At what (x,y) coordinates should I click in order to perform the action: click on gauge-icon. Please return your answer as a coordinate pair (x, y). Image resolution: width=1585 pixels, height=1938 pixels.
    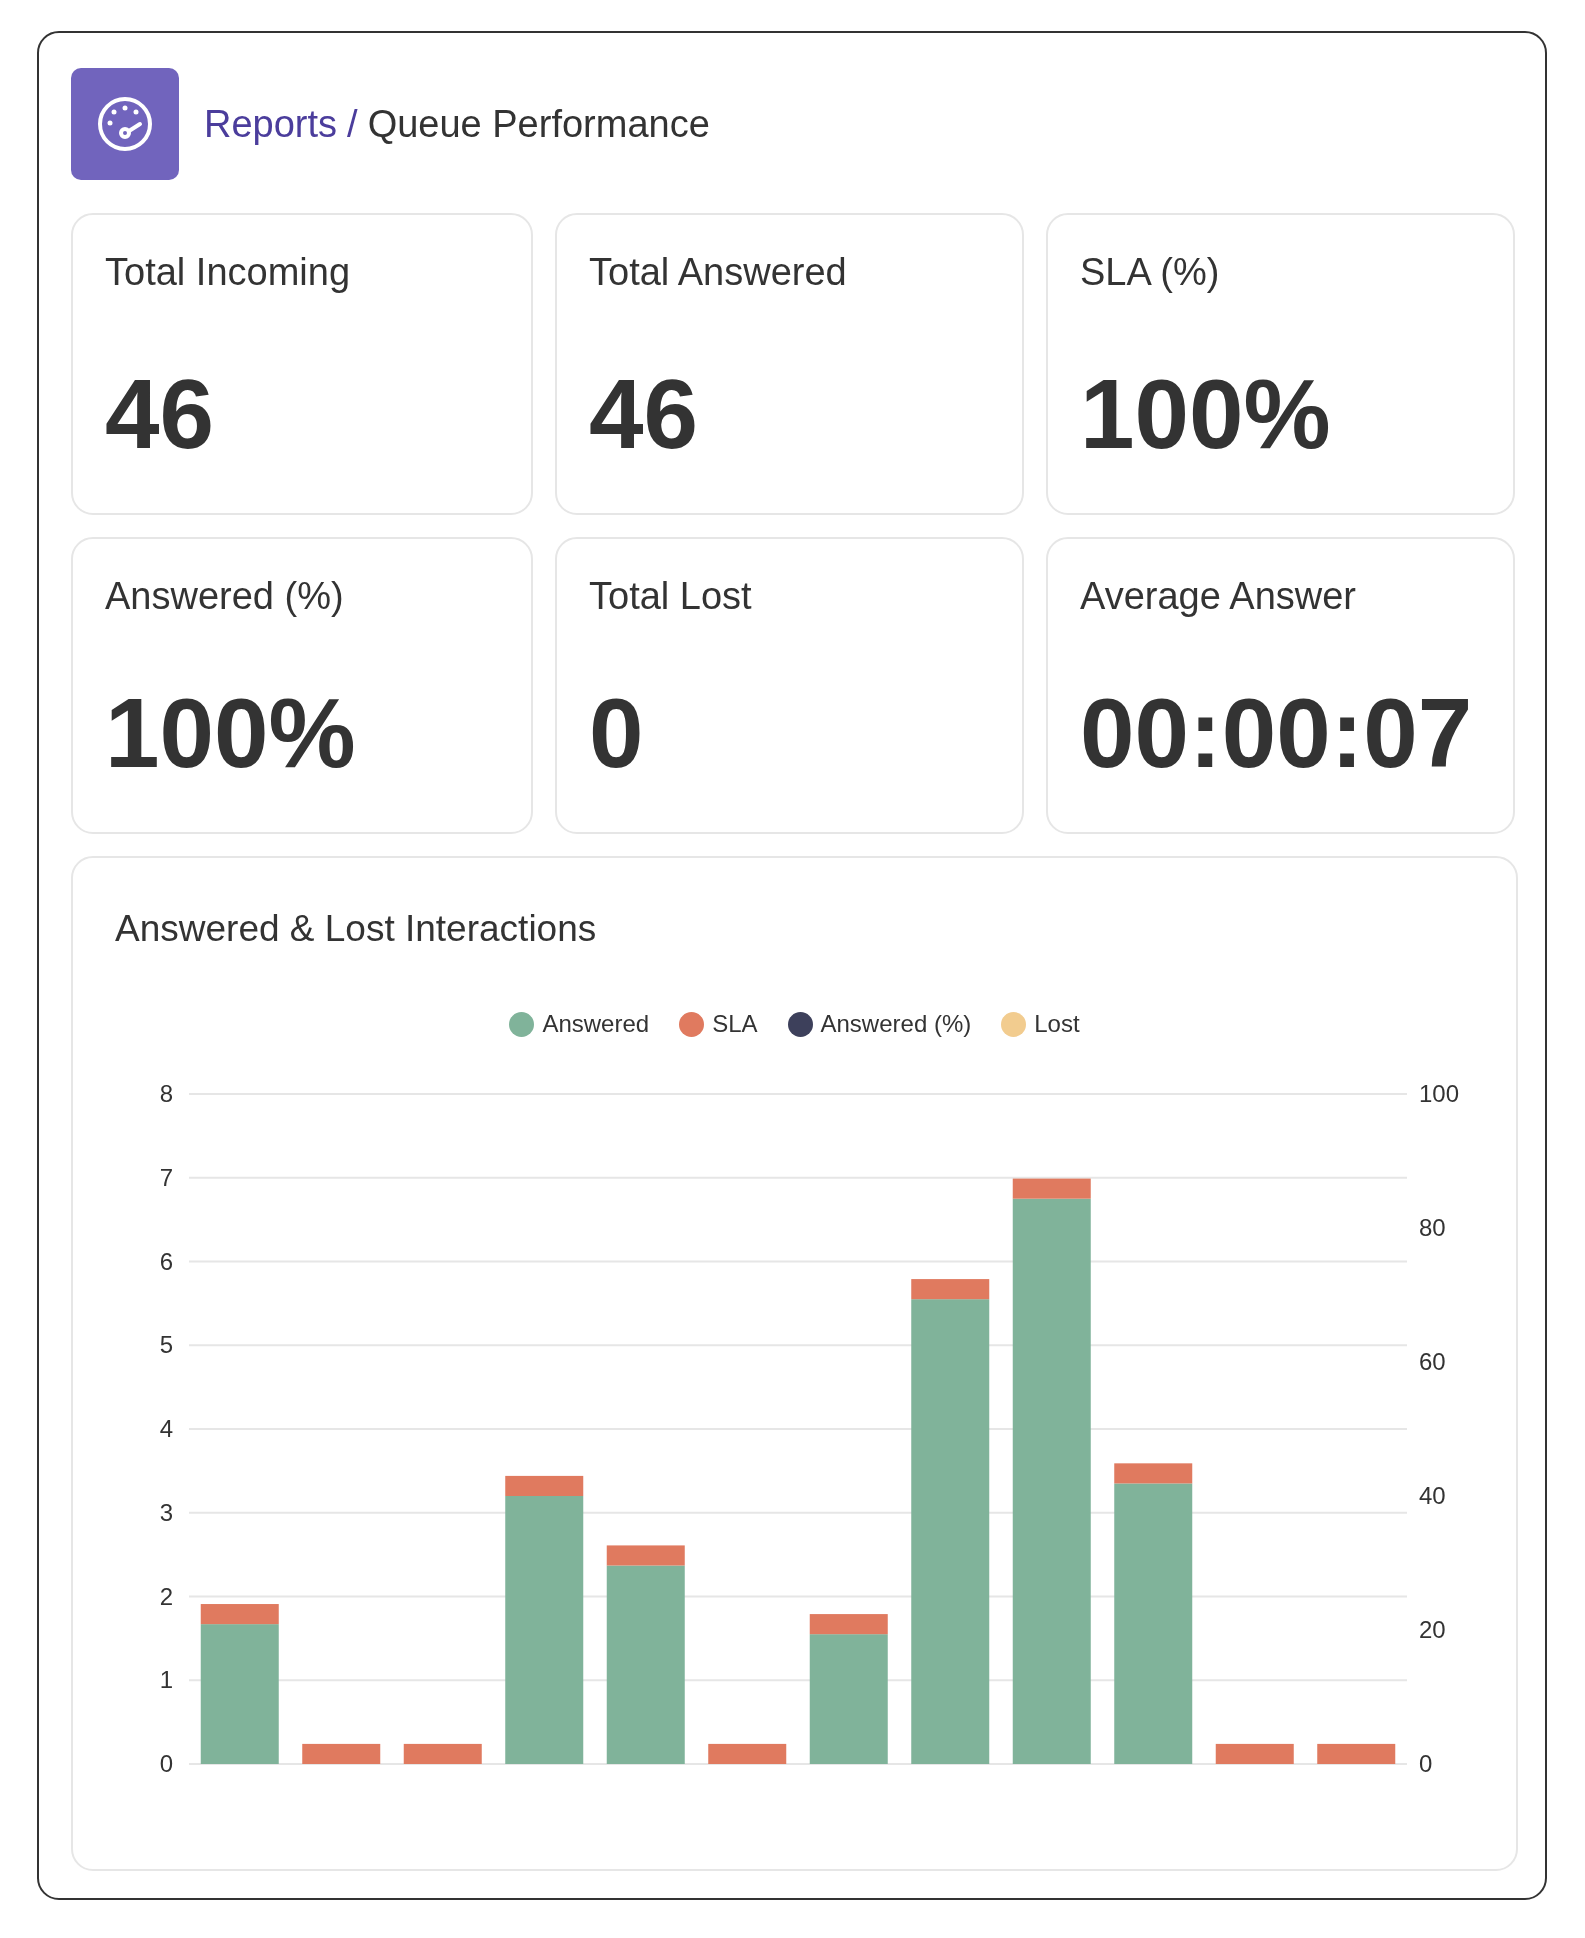
    Looking at the image, I should click on (125, 124).